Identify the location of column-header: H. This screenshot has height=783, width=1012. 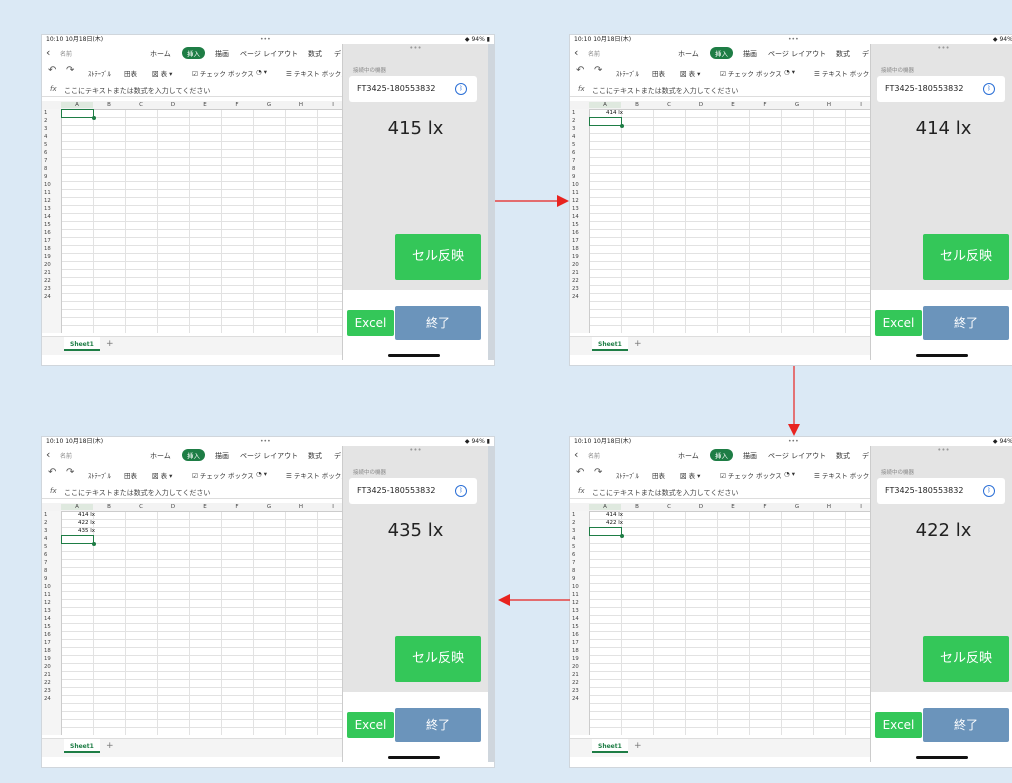
(301, 507).